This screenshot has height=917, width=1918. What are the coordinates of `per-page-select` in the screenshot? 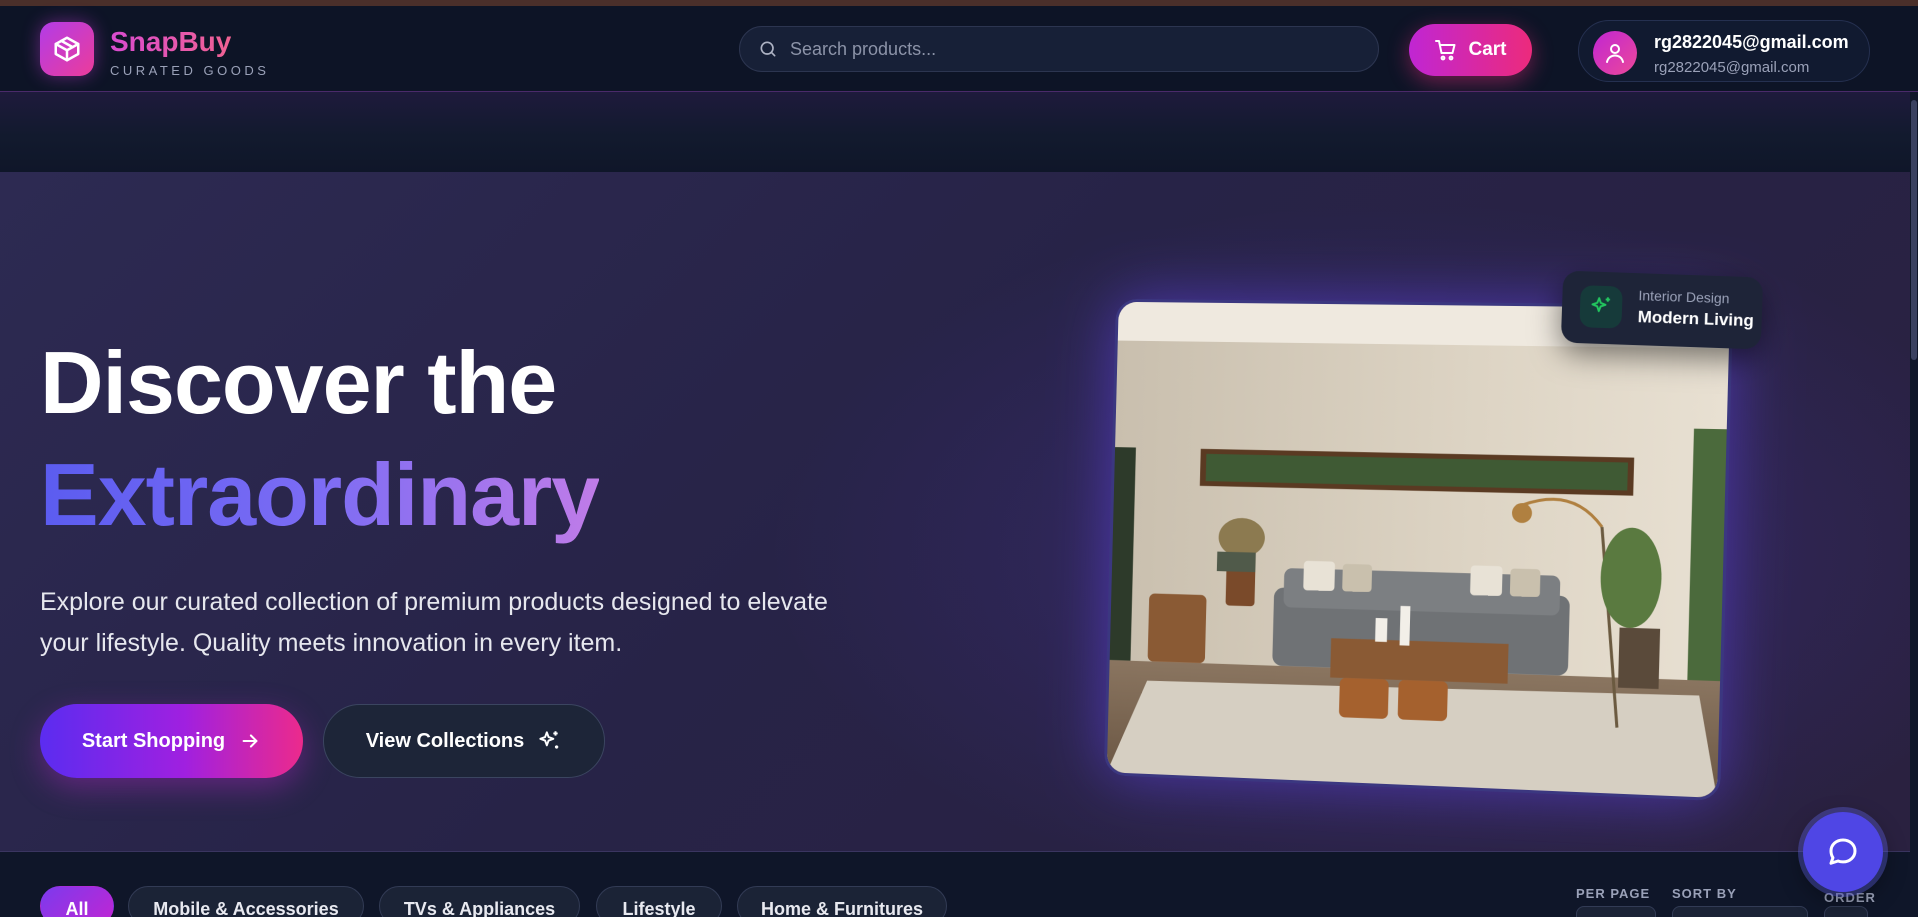 It's located at (1616, 911).